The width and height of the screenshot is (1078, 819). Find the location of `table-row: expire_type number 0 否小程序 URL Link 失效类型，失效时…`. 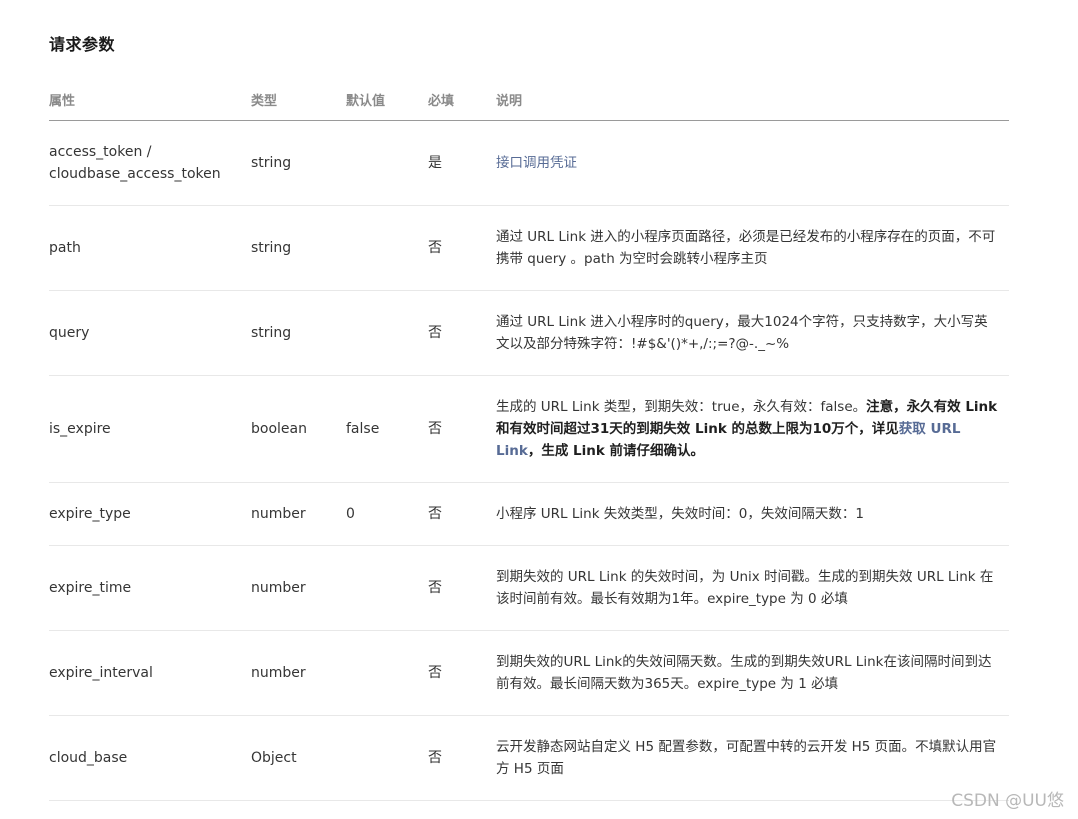

table-row: expire_type number 0 否小程序 URL Link 失效类型，失效时… is located at coordinates (529, 514).